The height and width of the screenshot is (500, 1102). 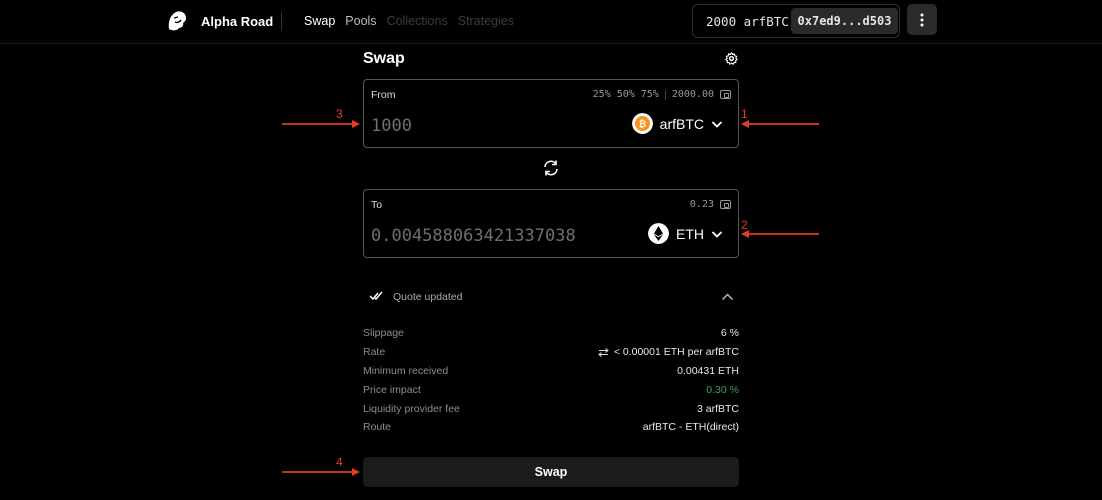 I want to click on swap-button: Swap, so click(x=551, y=472).